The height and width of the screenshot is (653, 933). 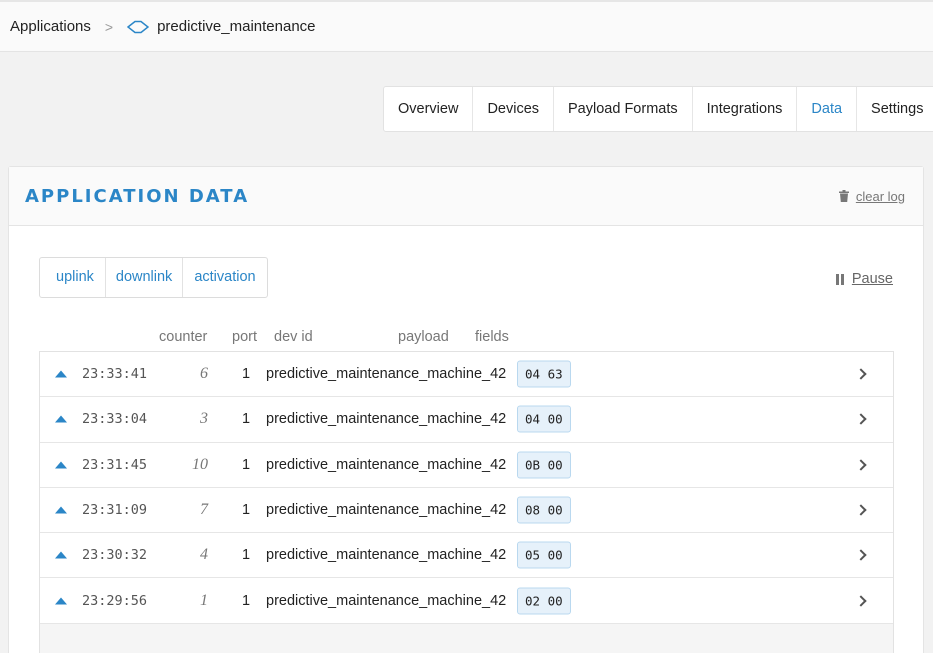 I want to click on breadcrumb-current-app: predictive_maintenance, so click(x=221, y=26).